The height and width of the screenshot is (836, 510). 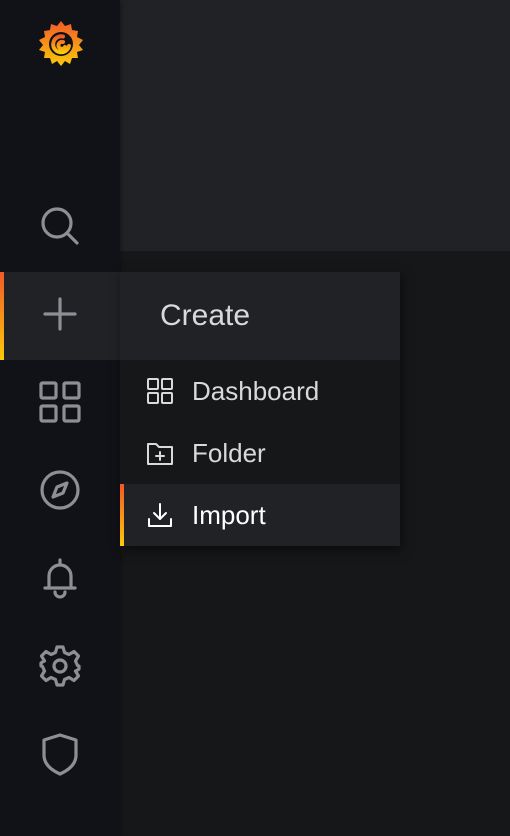 I want to click on cog-icon, so click(x=60, y=668).